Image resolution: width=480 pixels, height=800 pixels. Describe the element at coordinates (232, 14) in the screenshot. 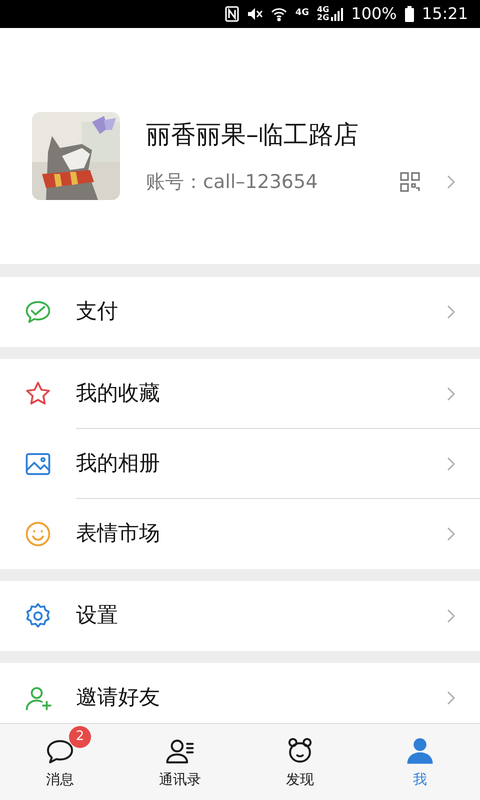

I see `nfc-icon` at that location.